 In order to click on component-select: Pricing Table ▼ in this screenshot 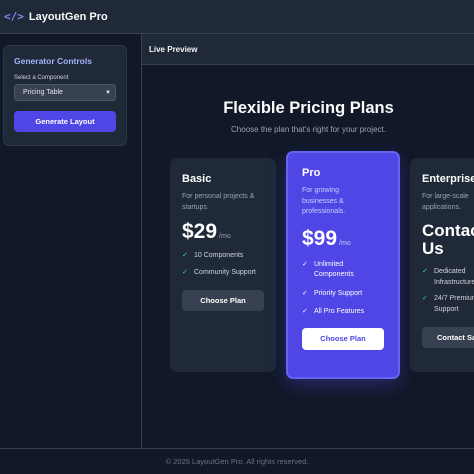, I will do `click(65, 92)`.